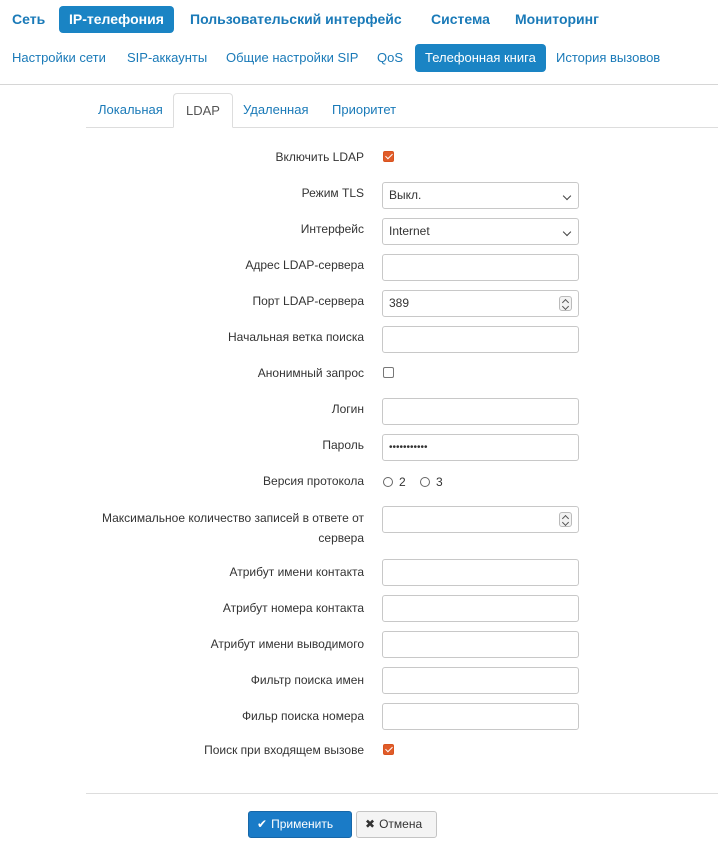 This screenshot has height=861, width=718. What do you see at coordinates (332, 229) in the screenshot?
I see `interface-label: Интерфейс` at bounding box center [332, 229].